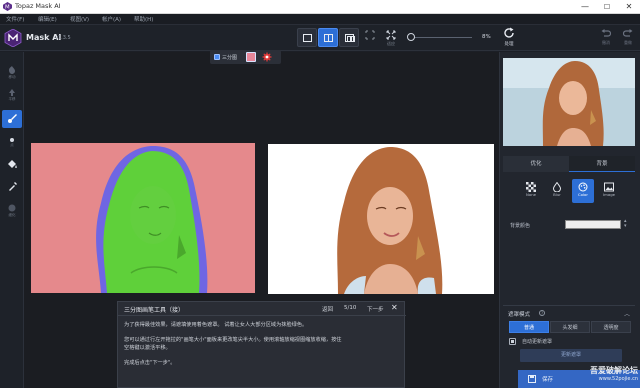  I want to click on split-view-button, so click(328, 37).